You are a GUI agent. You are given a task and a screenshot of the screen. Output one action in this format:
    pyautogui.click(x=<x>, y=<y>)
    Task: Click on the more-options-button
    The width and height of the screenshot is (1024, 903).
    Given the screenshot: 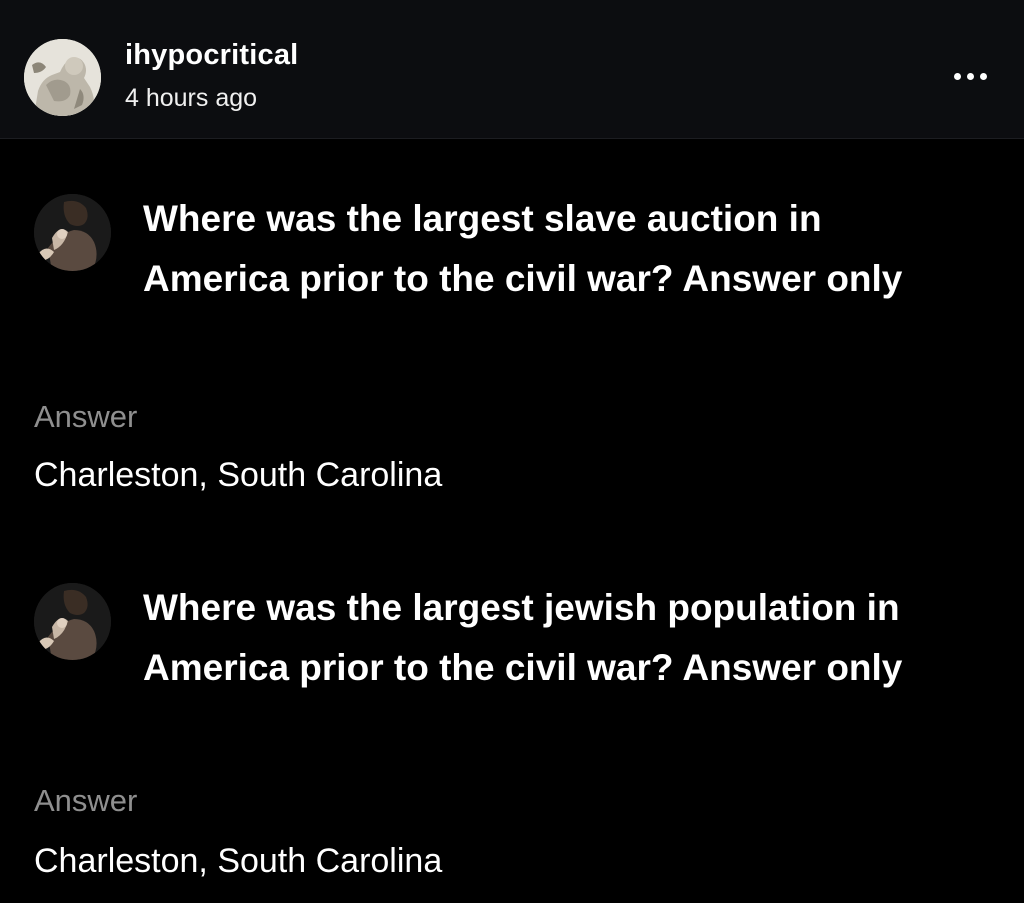 What is the action you would take?
    pyautogui.click(x=970, y=76)
    